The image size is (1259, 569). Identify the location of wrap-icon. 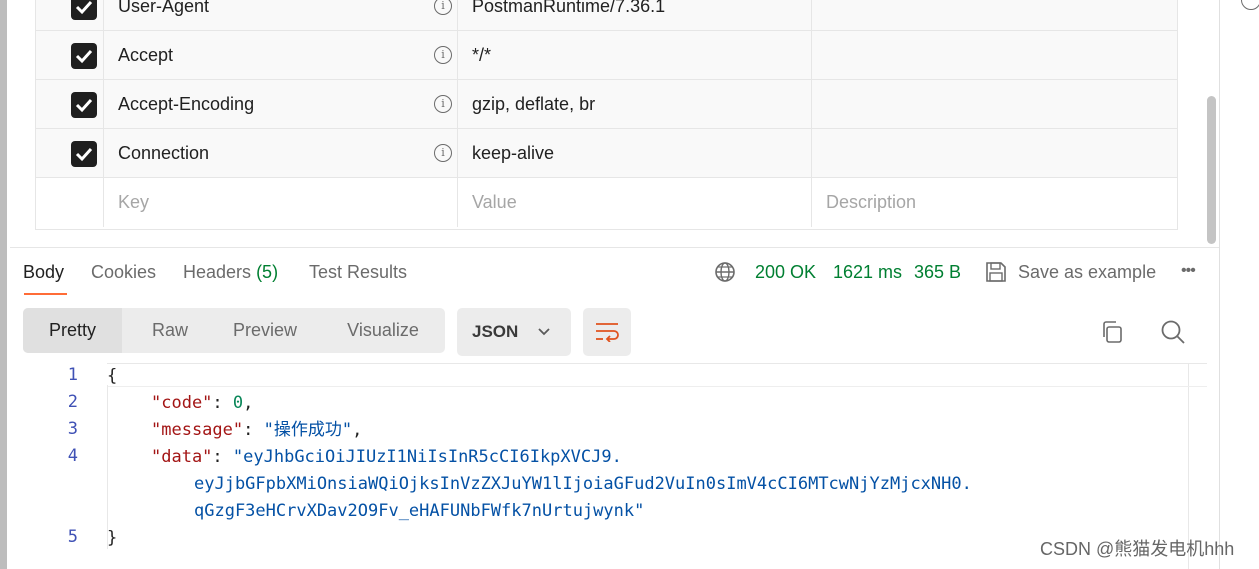
(607, 332).